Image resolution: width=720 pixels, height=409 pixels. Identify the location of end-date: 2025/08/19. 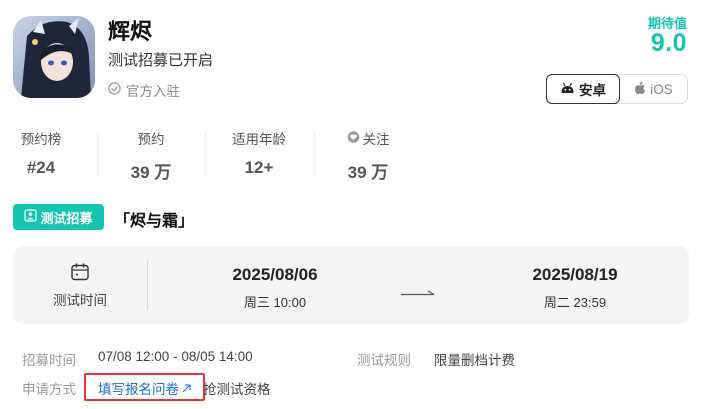
(575, 274).